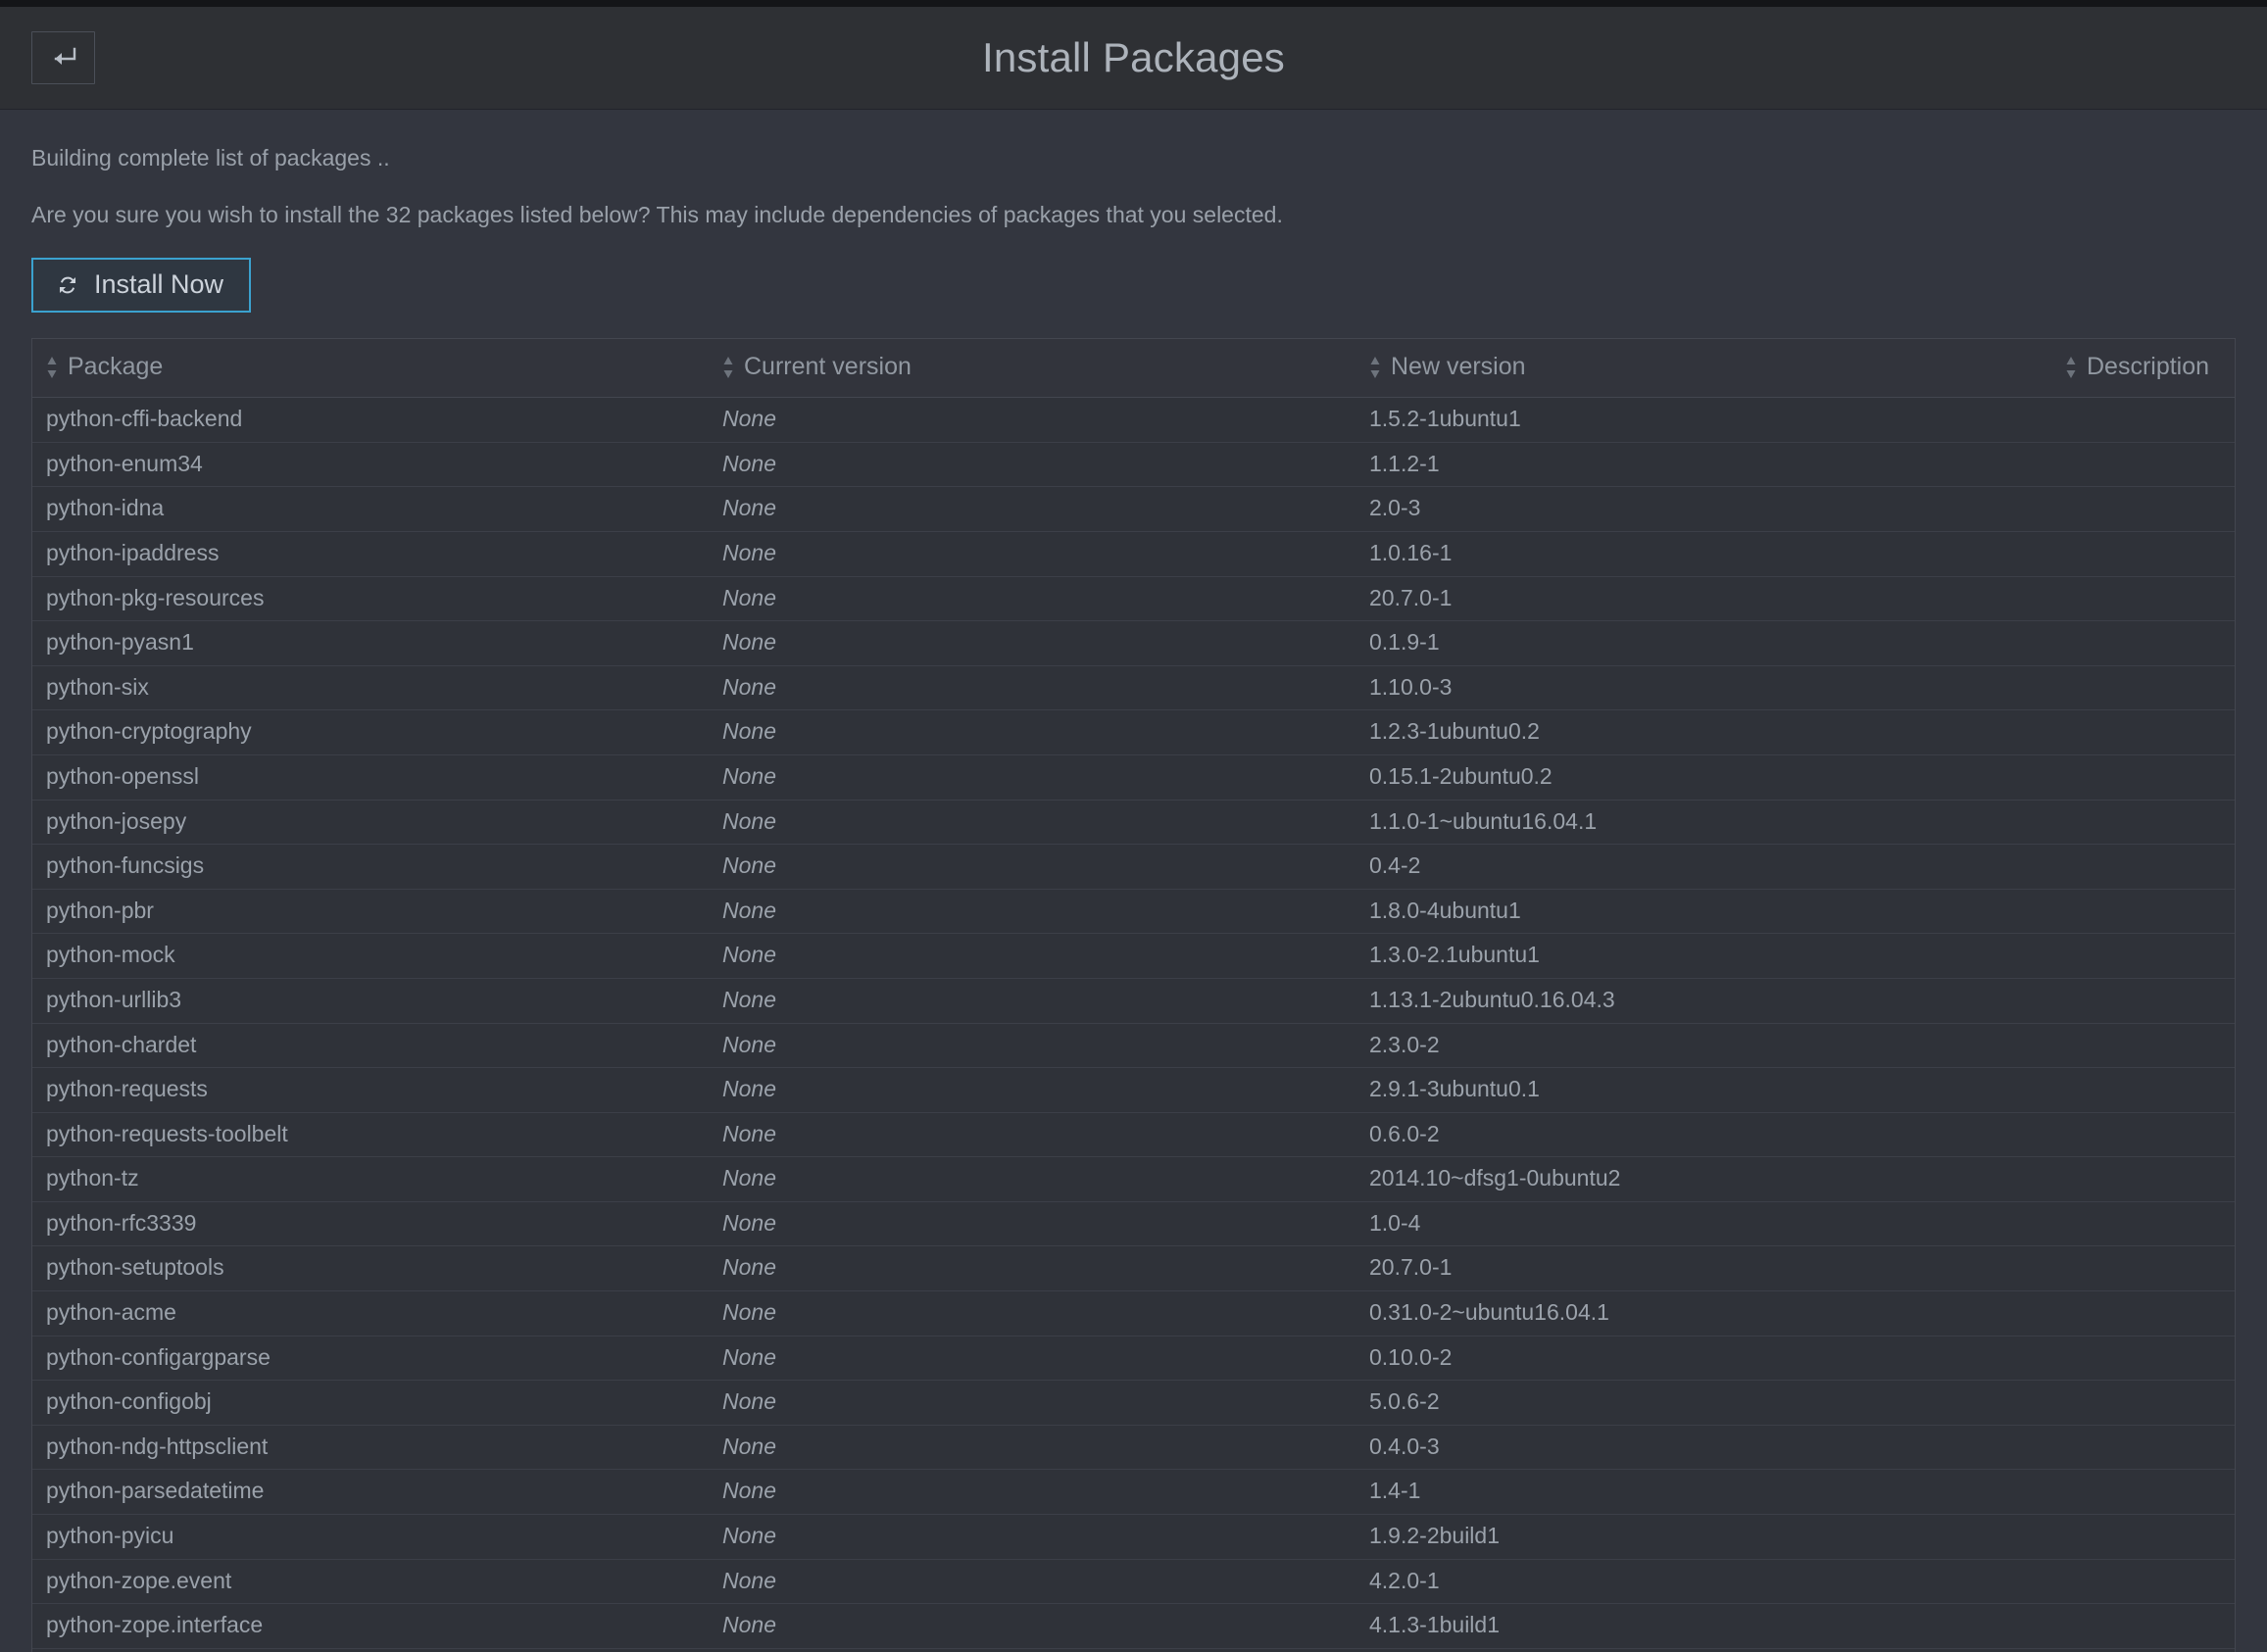  What do you see at coordinates (63, 57) in the screenshot?
I see `back-button` at bounding box center [63, 57].